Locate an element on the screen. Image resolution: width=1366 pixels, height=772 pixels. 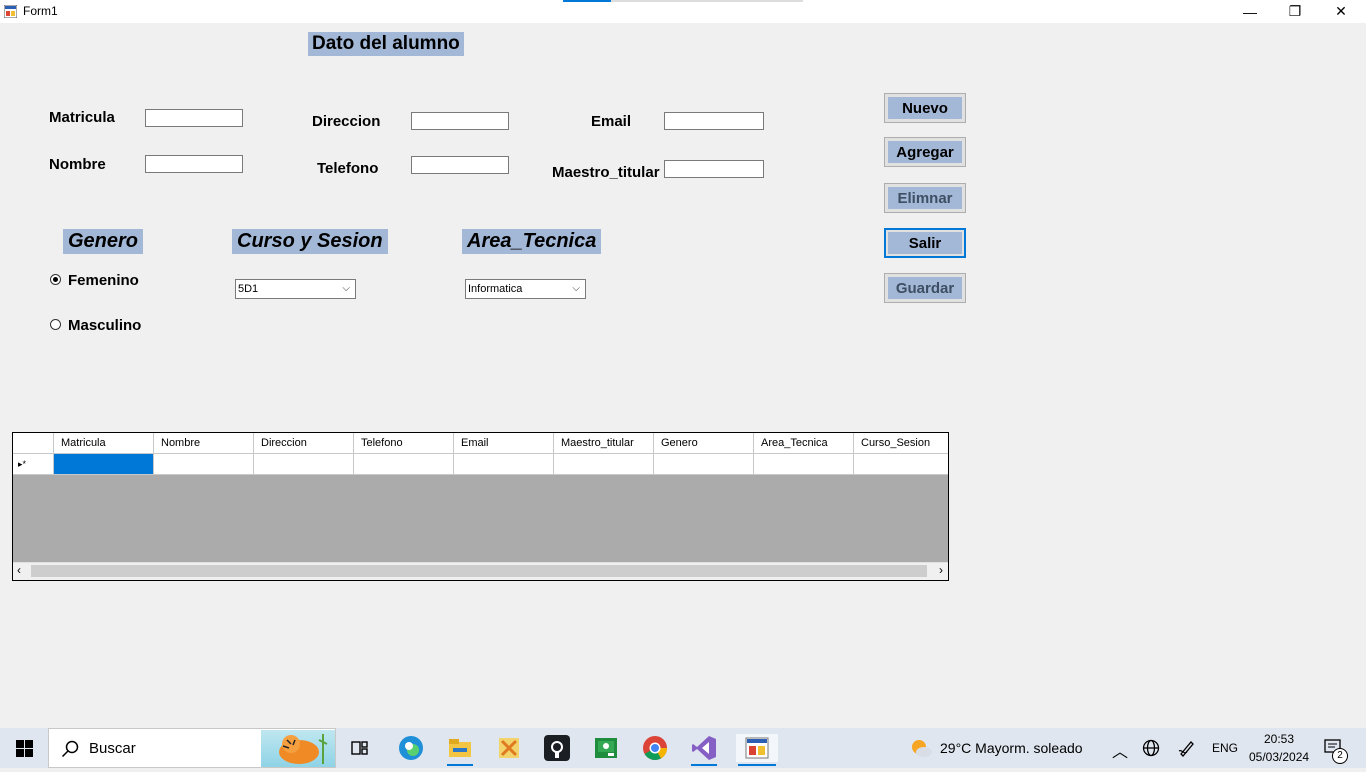
scrollbar-thumb is located at coordinates (479, 571).